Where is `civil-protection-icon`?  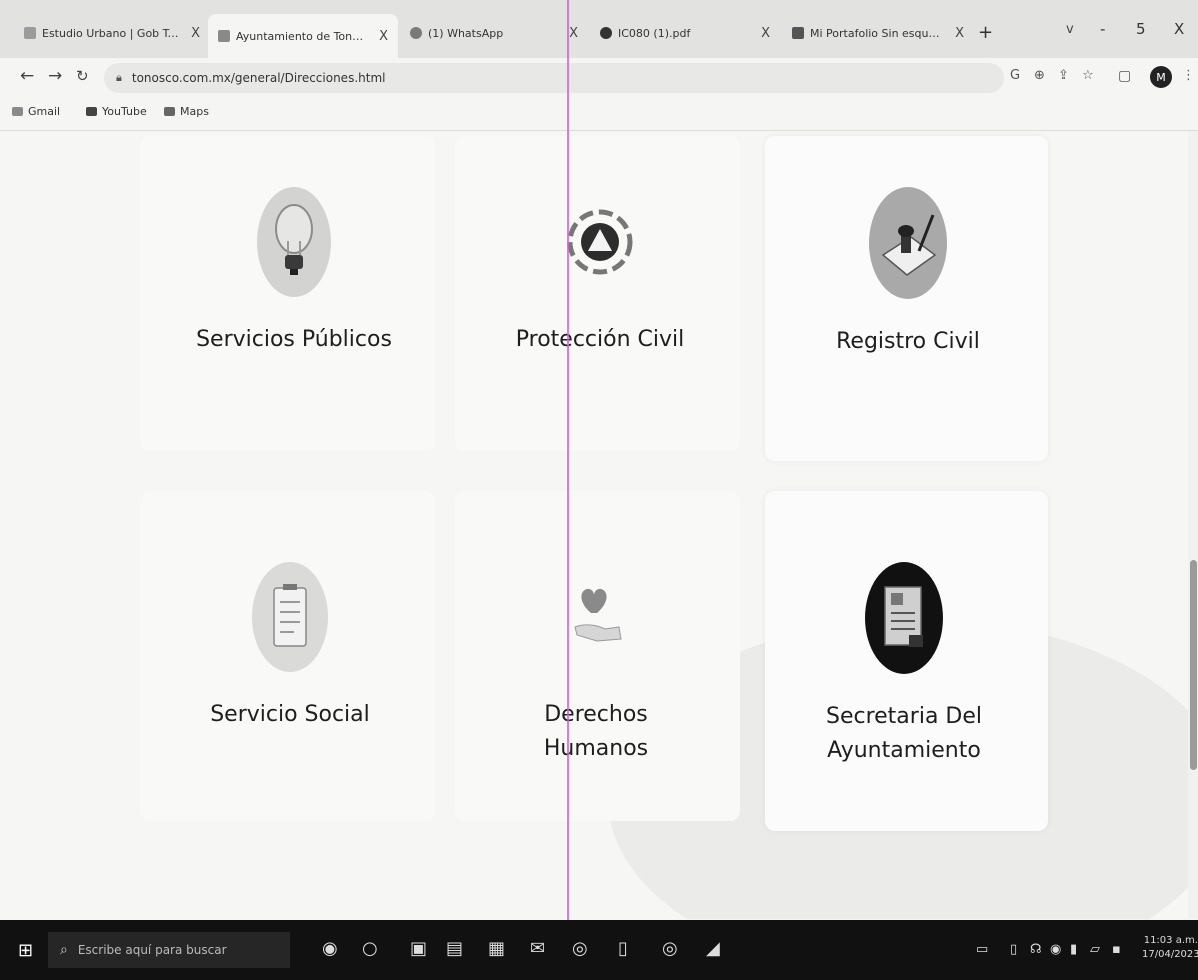 civil-protection-icon is located at coordinates (600, 242).